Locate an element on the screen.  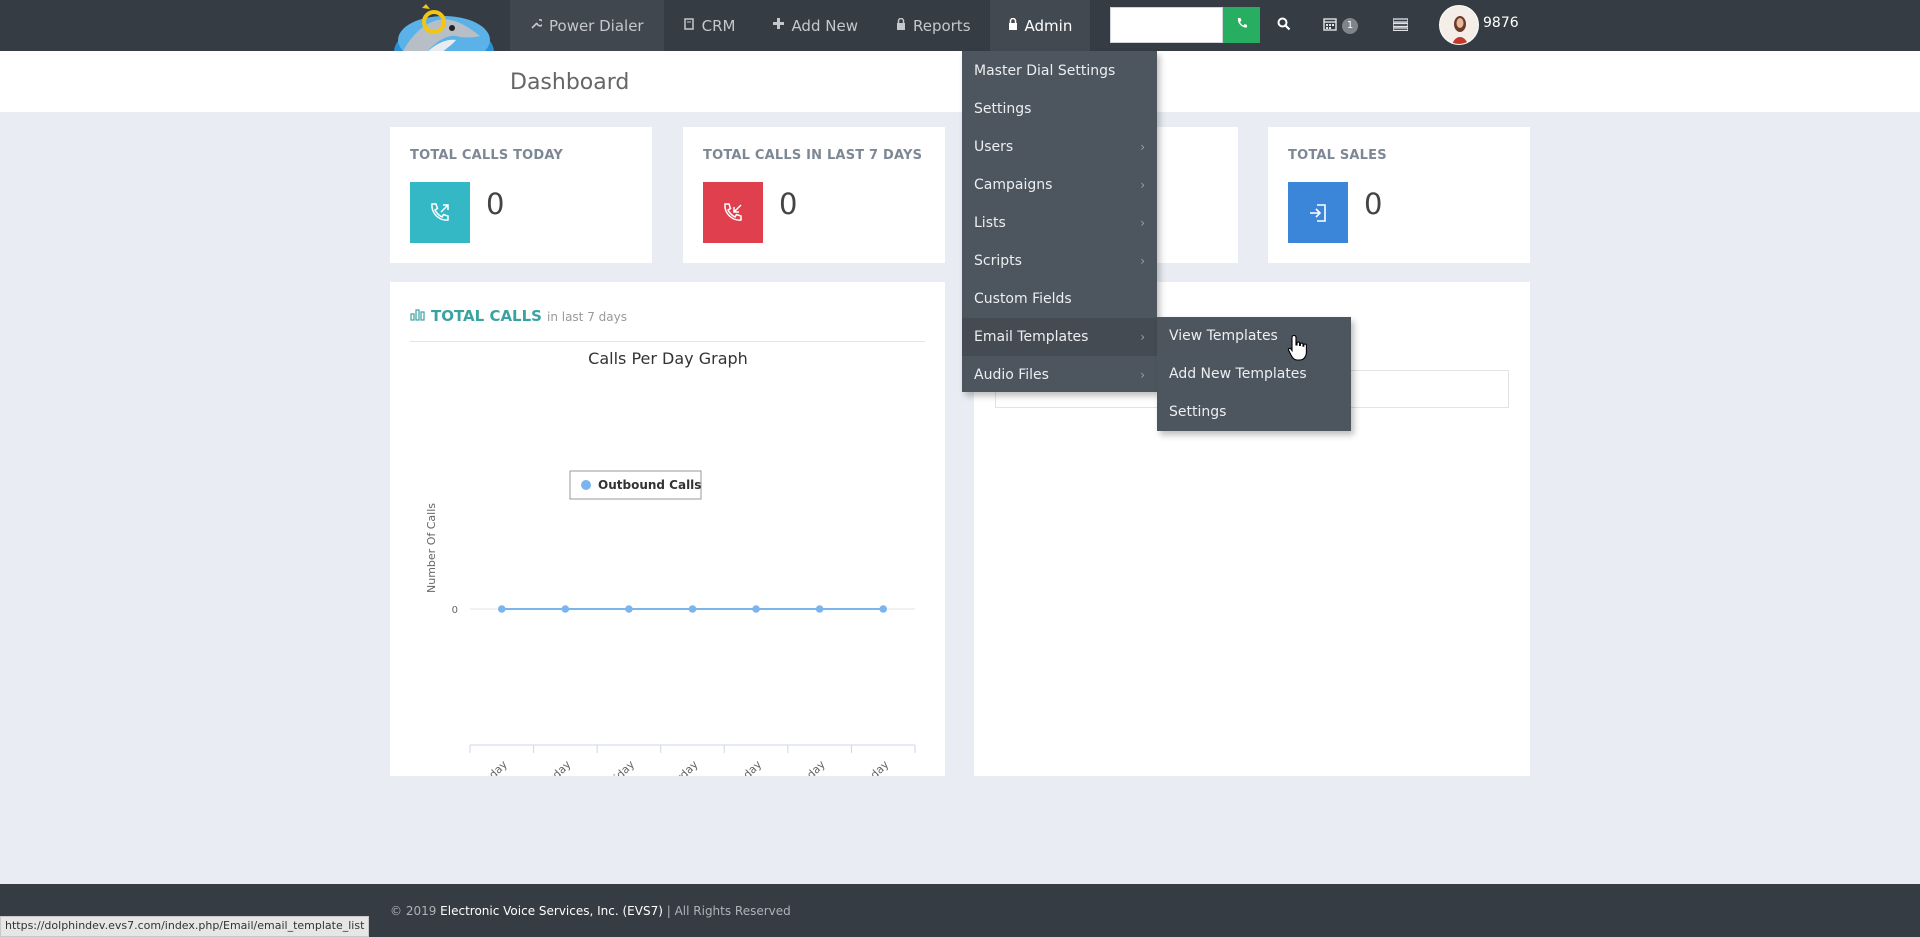
menu-item-custom-fields: Custom Fields is located at coordinates (1059, 299).